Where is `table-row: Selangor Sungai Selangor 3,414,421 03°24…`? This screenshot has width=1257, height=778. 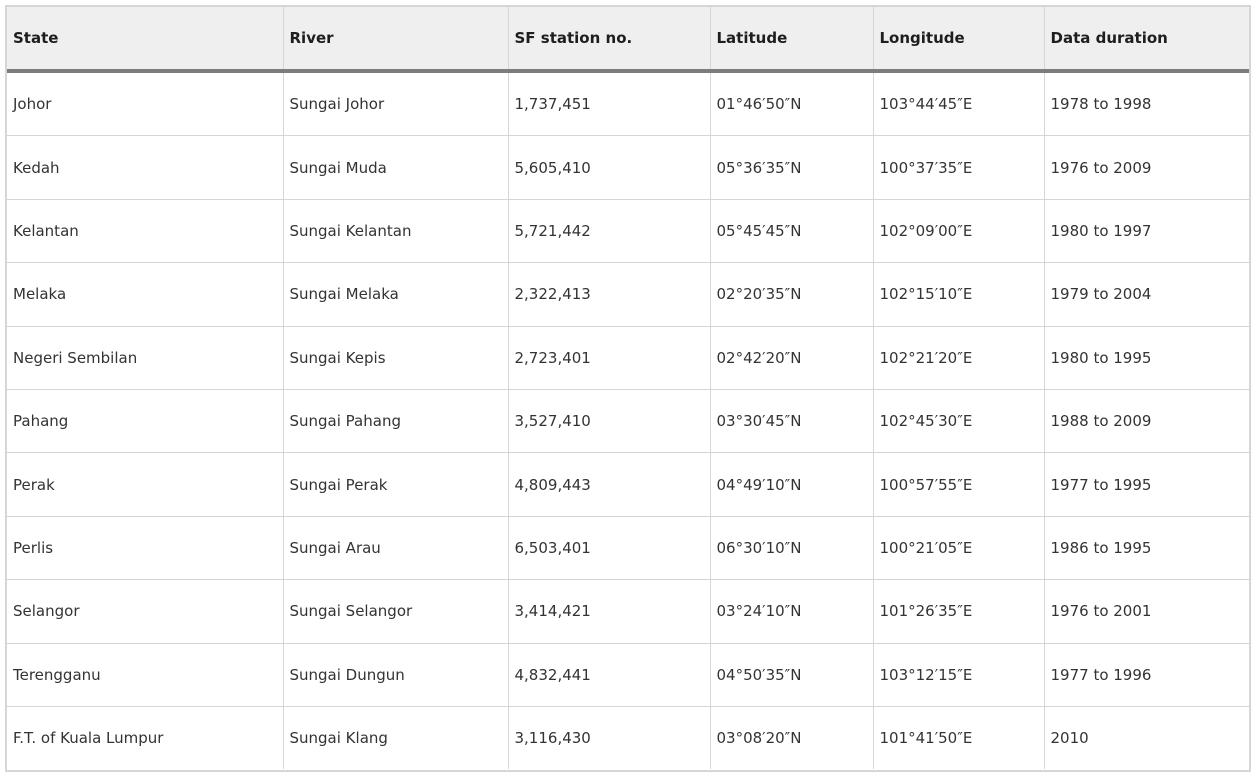
table-row: Selangor Sungai Selangor 3,414,421 03°24… is located at coordinates (628, 611).